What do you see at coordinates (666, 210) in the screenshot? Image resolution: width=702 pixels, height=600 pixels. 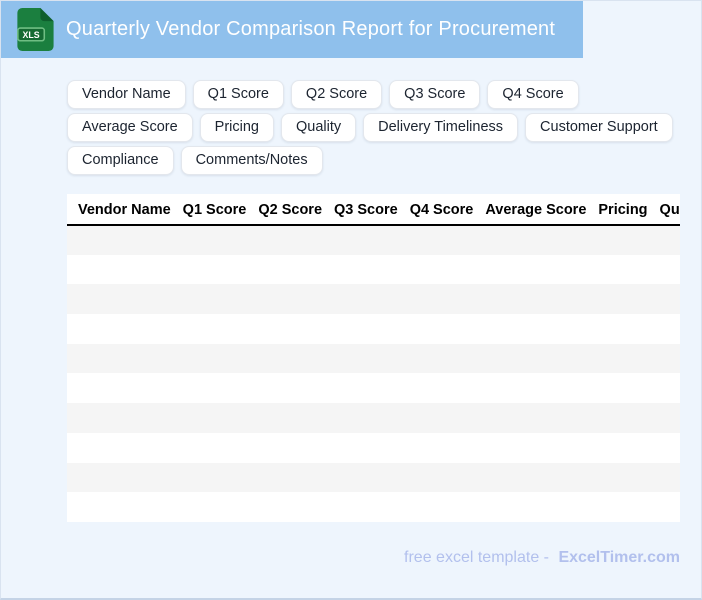 I see `column-header-quality: Quality` at bounding box center [666, 210].